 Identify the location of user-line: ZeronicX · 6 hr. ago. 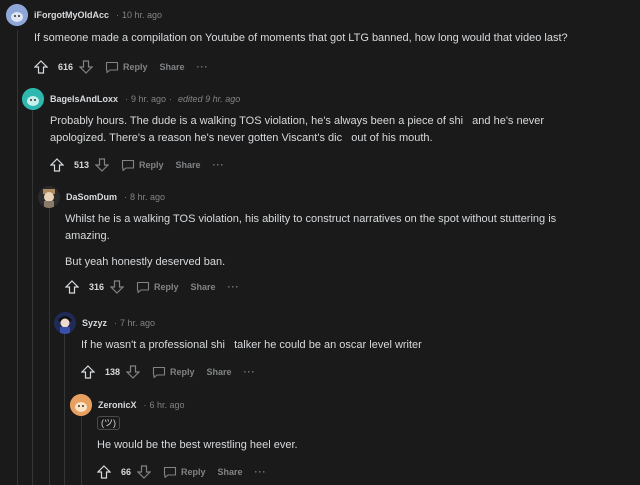
(141, 405).